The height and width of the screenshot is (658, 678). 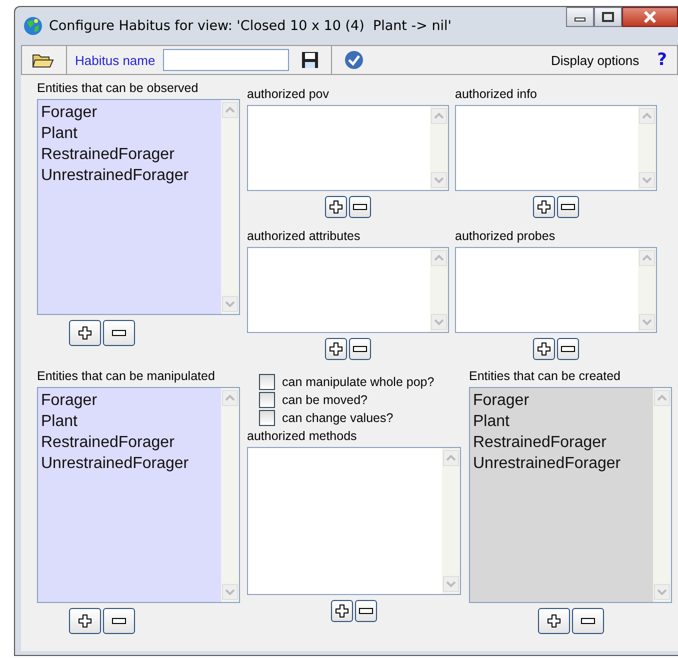 I want to click on close-icon, so click(x=650, y=17).